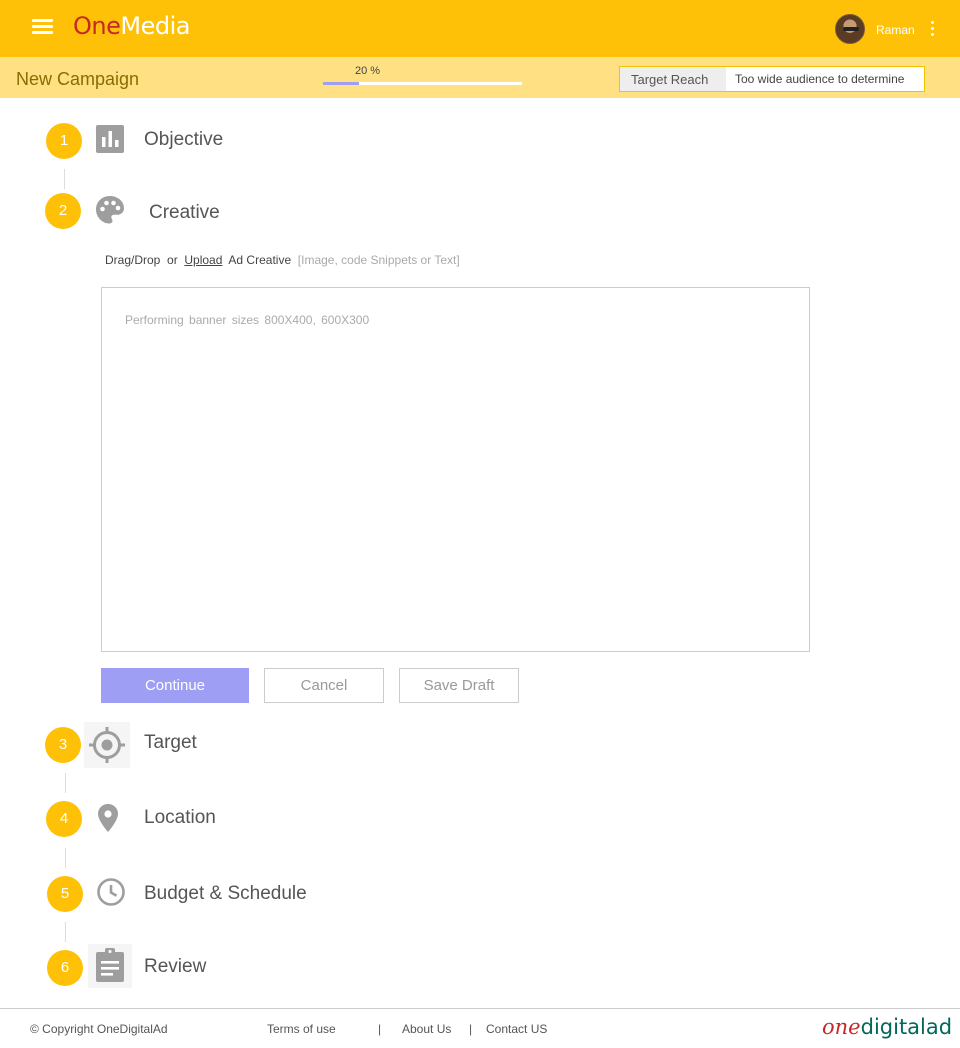  I want to click on avatar, so click(850, 29).